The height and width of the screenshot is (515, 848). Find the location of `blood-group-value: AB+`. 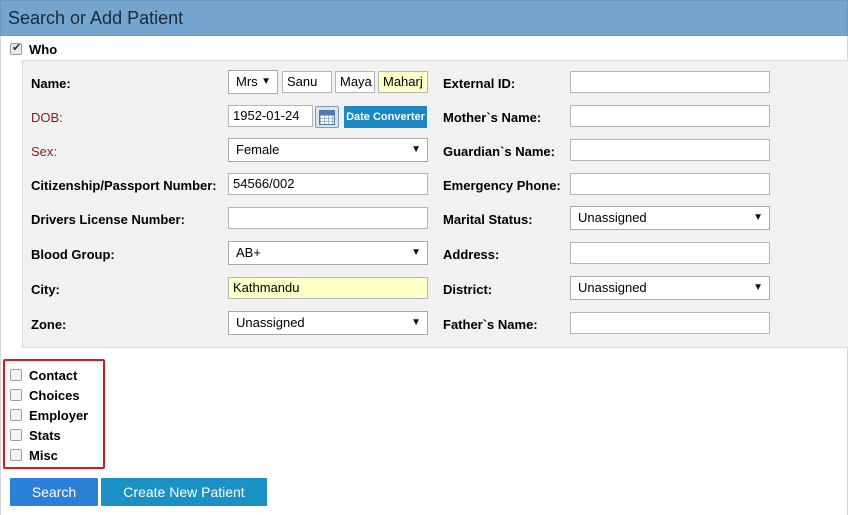

blood-group-value: AB+ is located at coordinates (248, 252).